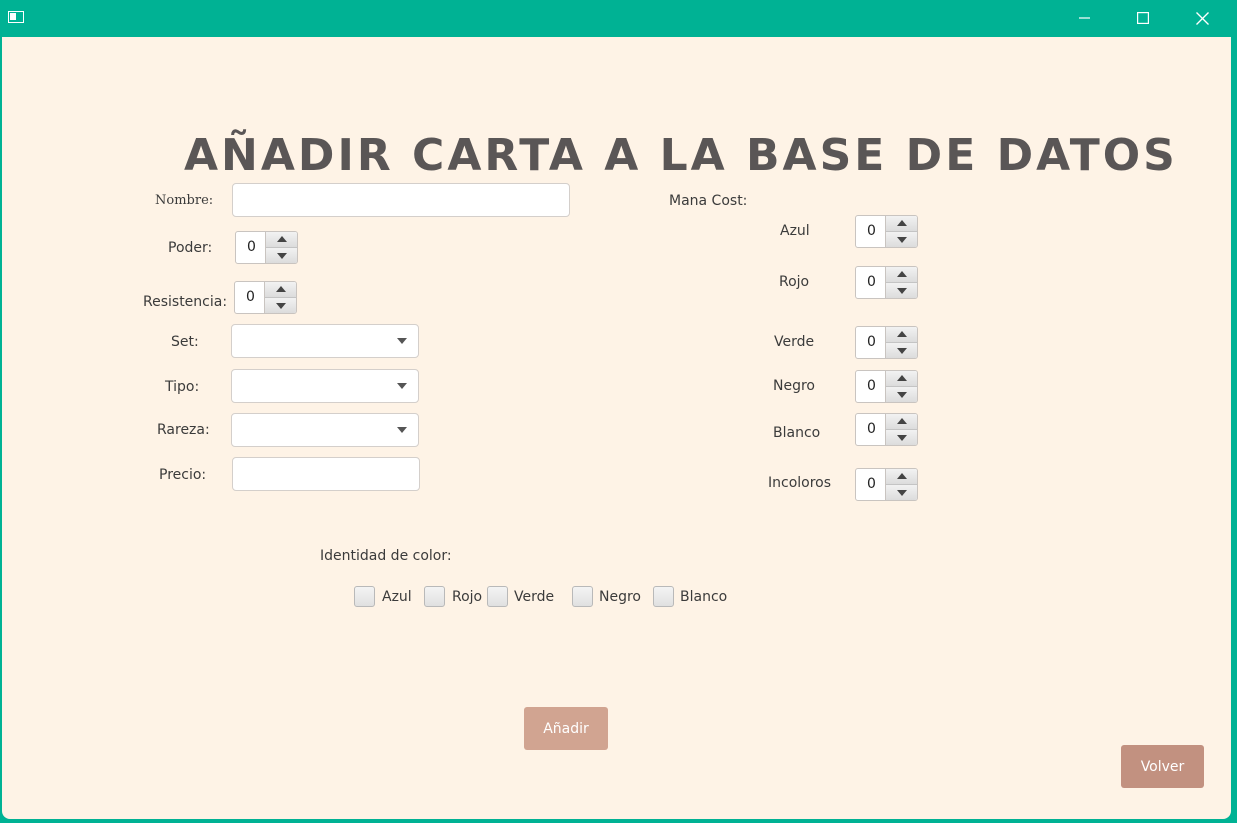 The height and width of the screenshot is (823, 1237). I want to click on mana-incoloros-decrement-button, so click(901, 492).